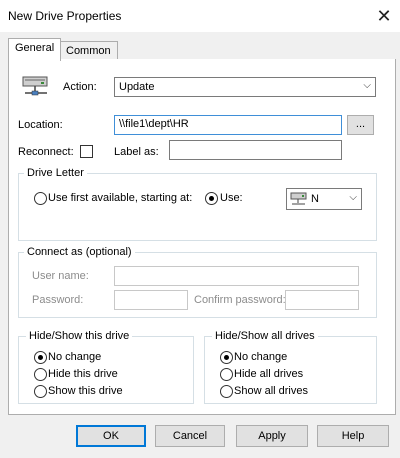 The width and height of the screenshot is (400, 458). What do you see at coordinates (240, 300) in the screenshot?
I see `confirm-password-label: Confirm password:` at bounding box center [240, 300].